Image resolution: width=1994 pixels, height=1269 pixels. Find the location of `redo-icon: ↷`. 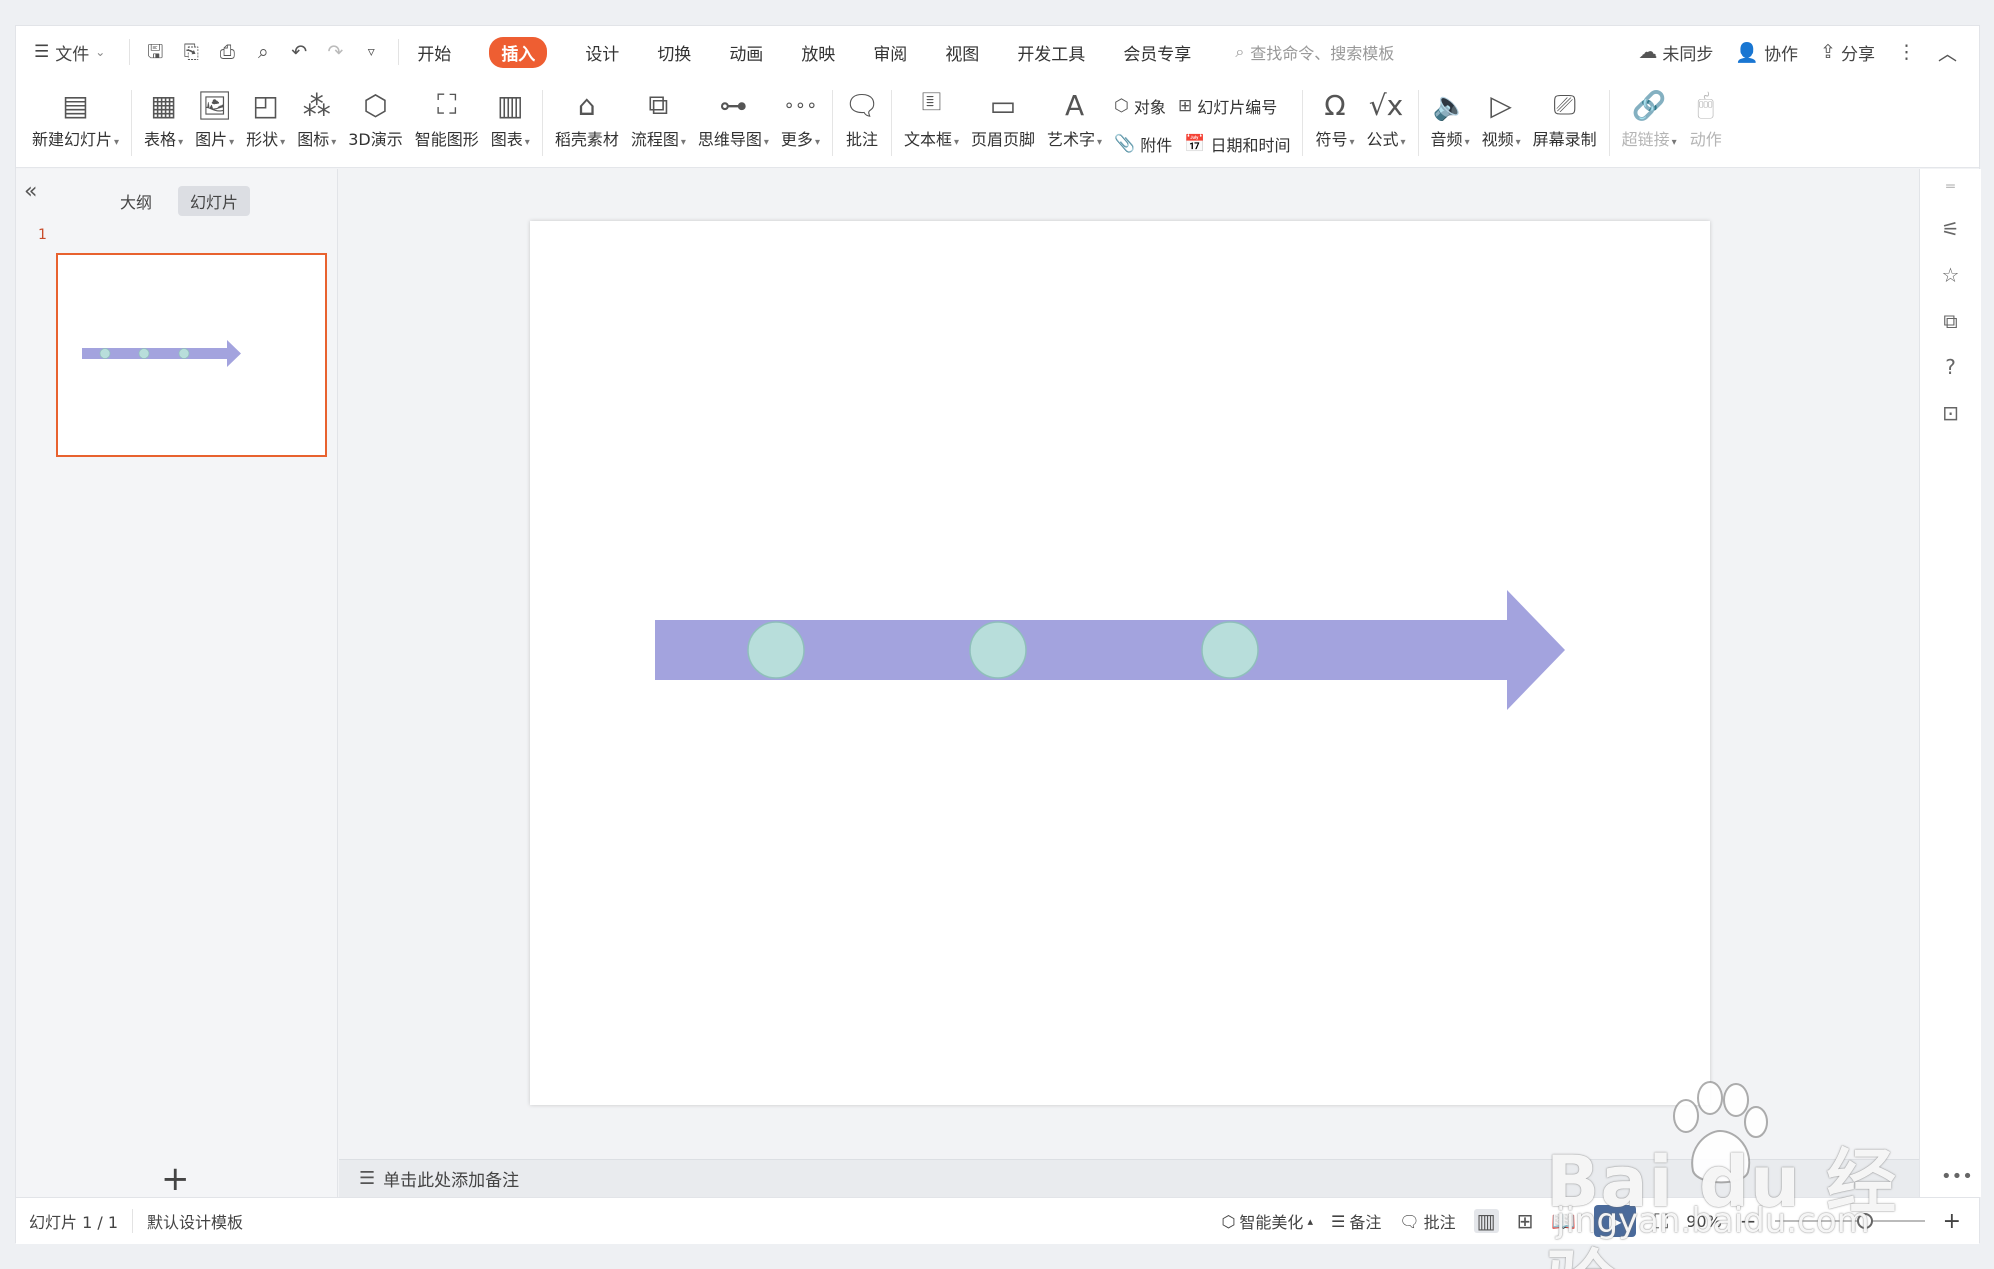

redo-icon: ↷ is located at coordinates (335, 52).